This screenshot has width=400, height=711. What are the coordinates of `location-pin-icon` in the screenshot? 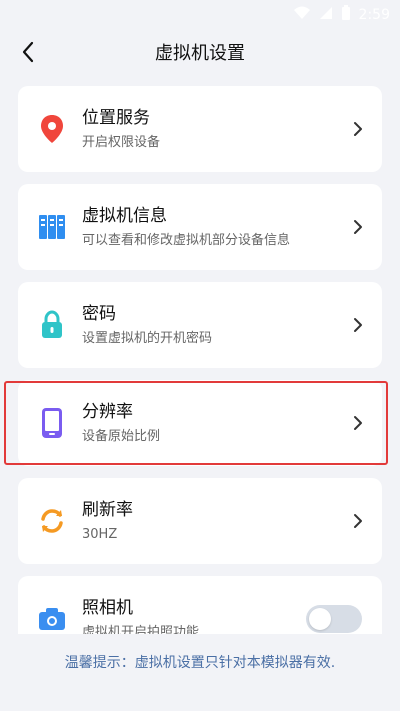 It's located at (52, 129).